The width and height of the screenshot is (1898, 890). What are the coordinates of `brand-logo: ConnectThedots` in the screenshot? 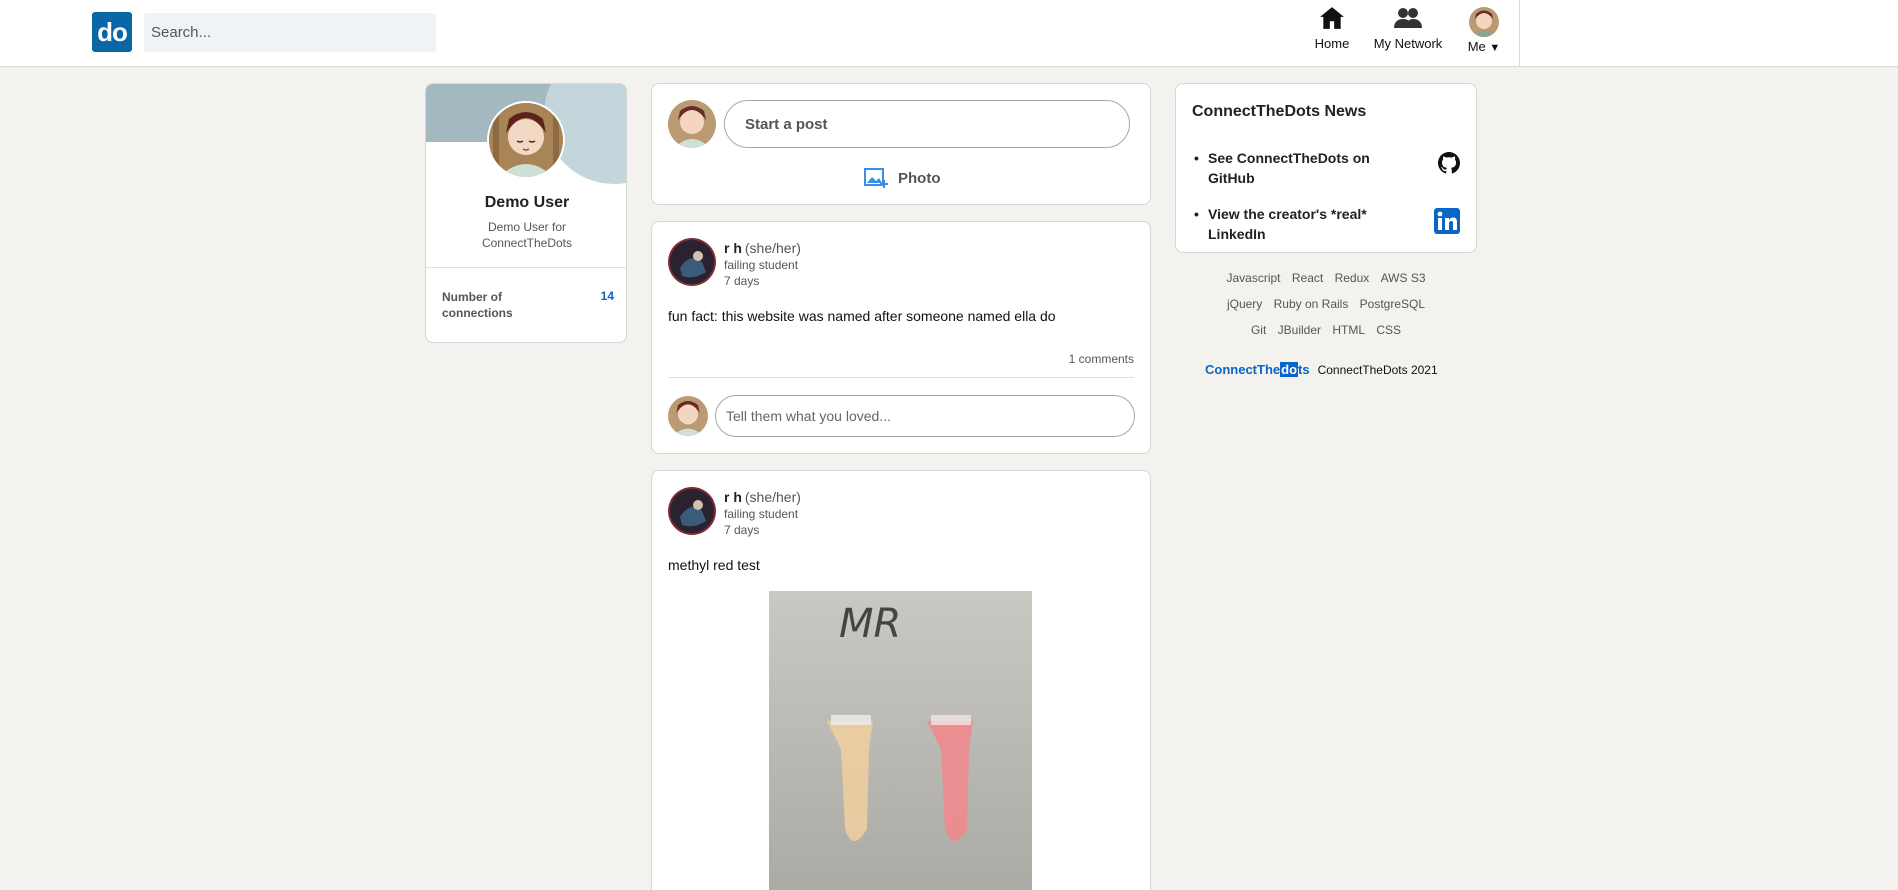 It's located at (1257, 369).